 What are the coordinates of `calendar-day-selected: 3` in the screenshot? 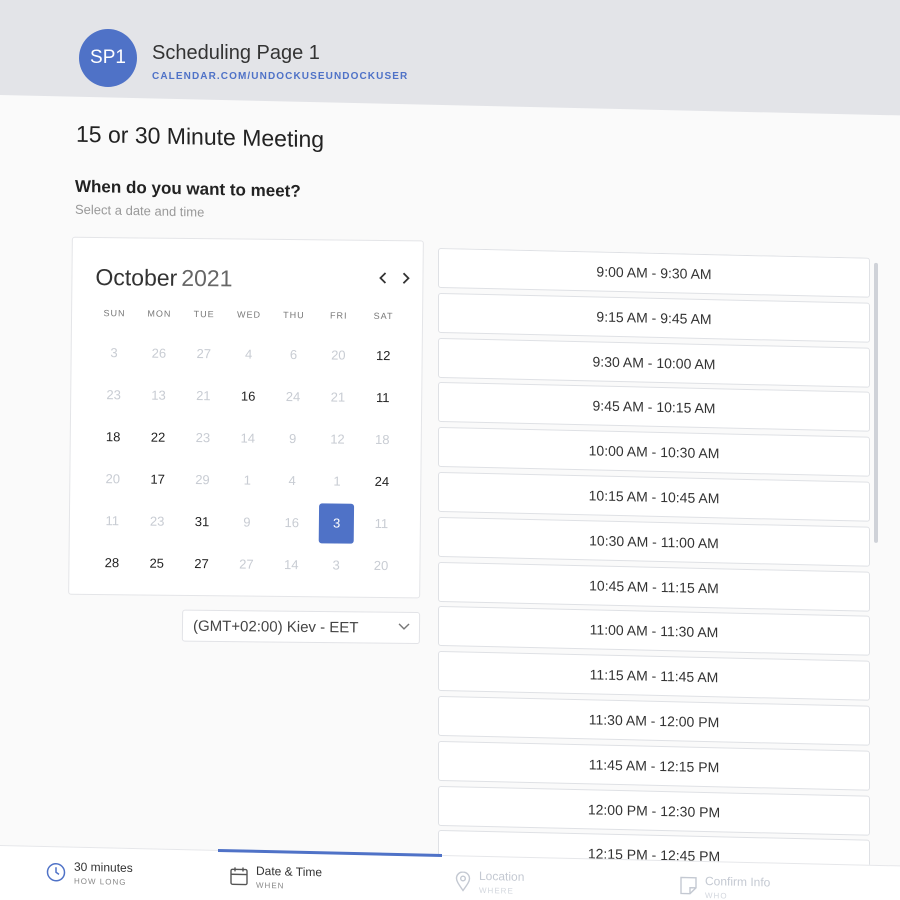 It's located at (336, 523).